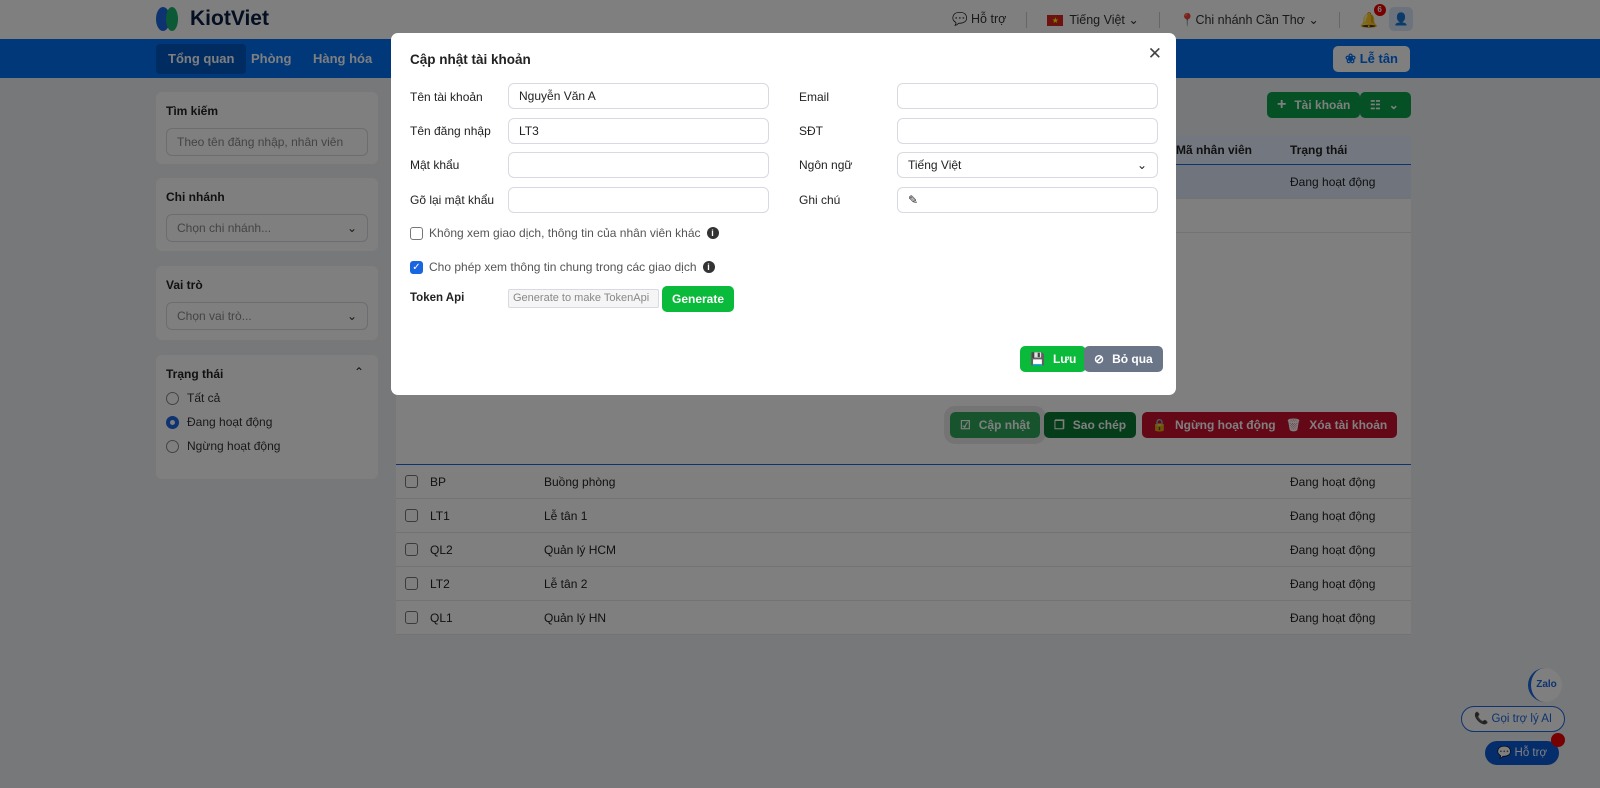 This screenshot has height=788, width=1600. Describe the element at coordinates (583, 298) in the screenshot. I see `token-api-input: Generate to make TokenApi` at that location.